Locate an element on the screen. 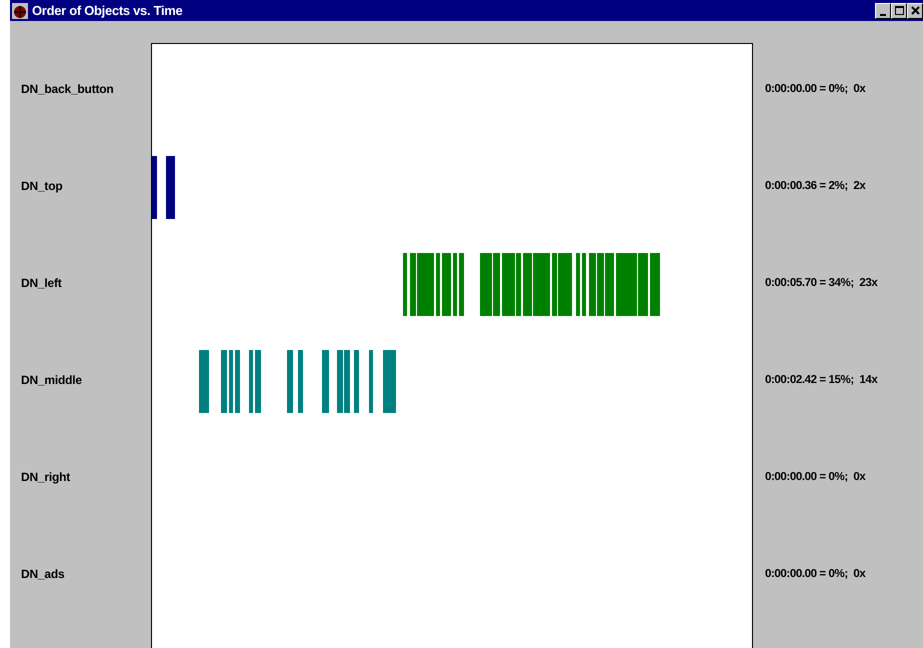 The width and height of the screenshot is (923, 648). maximize-icon is located at coordinates (899, 10).